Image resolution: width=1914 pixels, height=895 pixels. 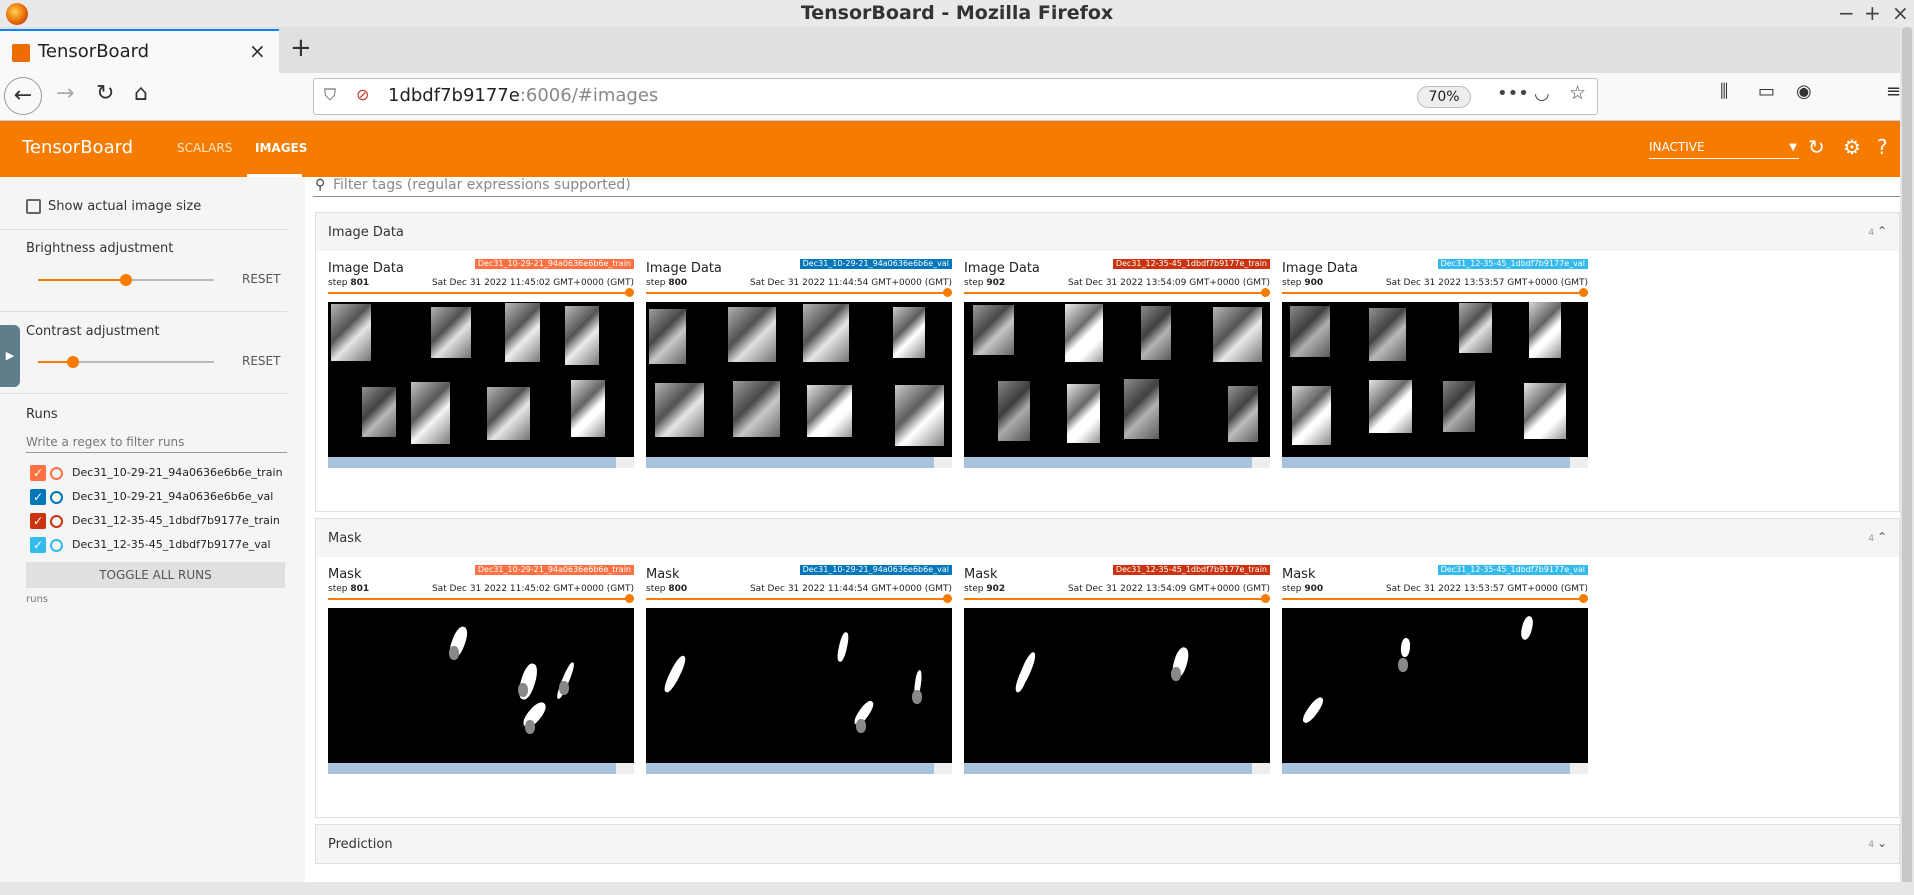 I want to click on bookmark-star-icon: ☆, so click(x=1577, y=93).